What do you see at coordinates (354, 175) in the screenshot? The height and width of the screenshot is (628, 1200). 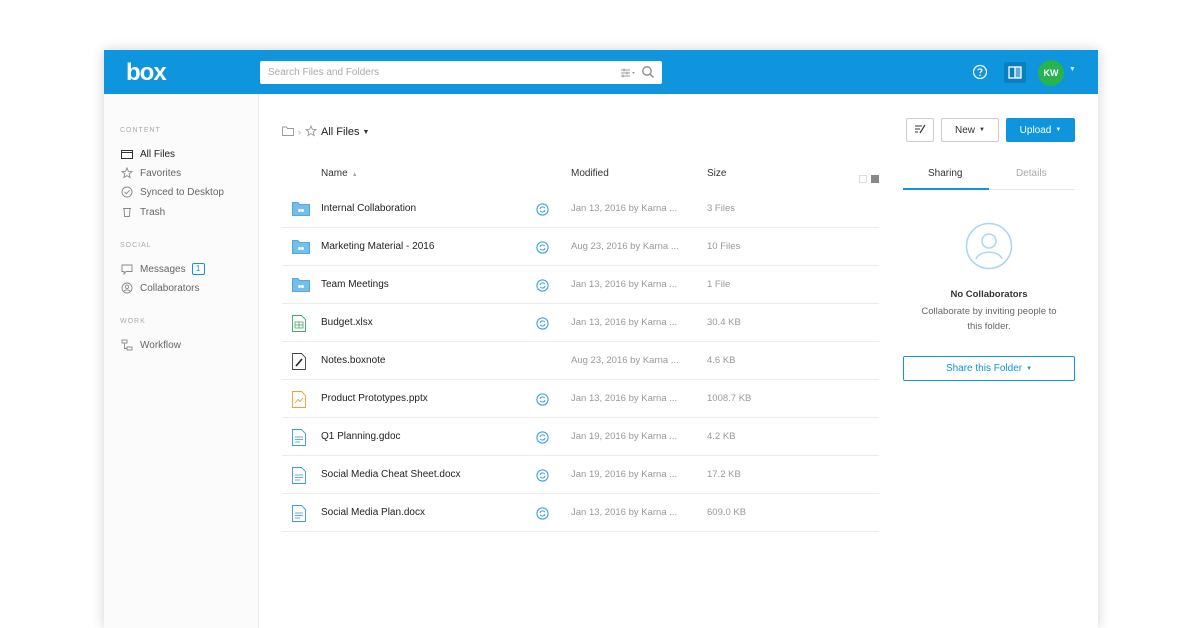 I see `sort-arrow-icon: ▲` at bounding box center [354, 175].